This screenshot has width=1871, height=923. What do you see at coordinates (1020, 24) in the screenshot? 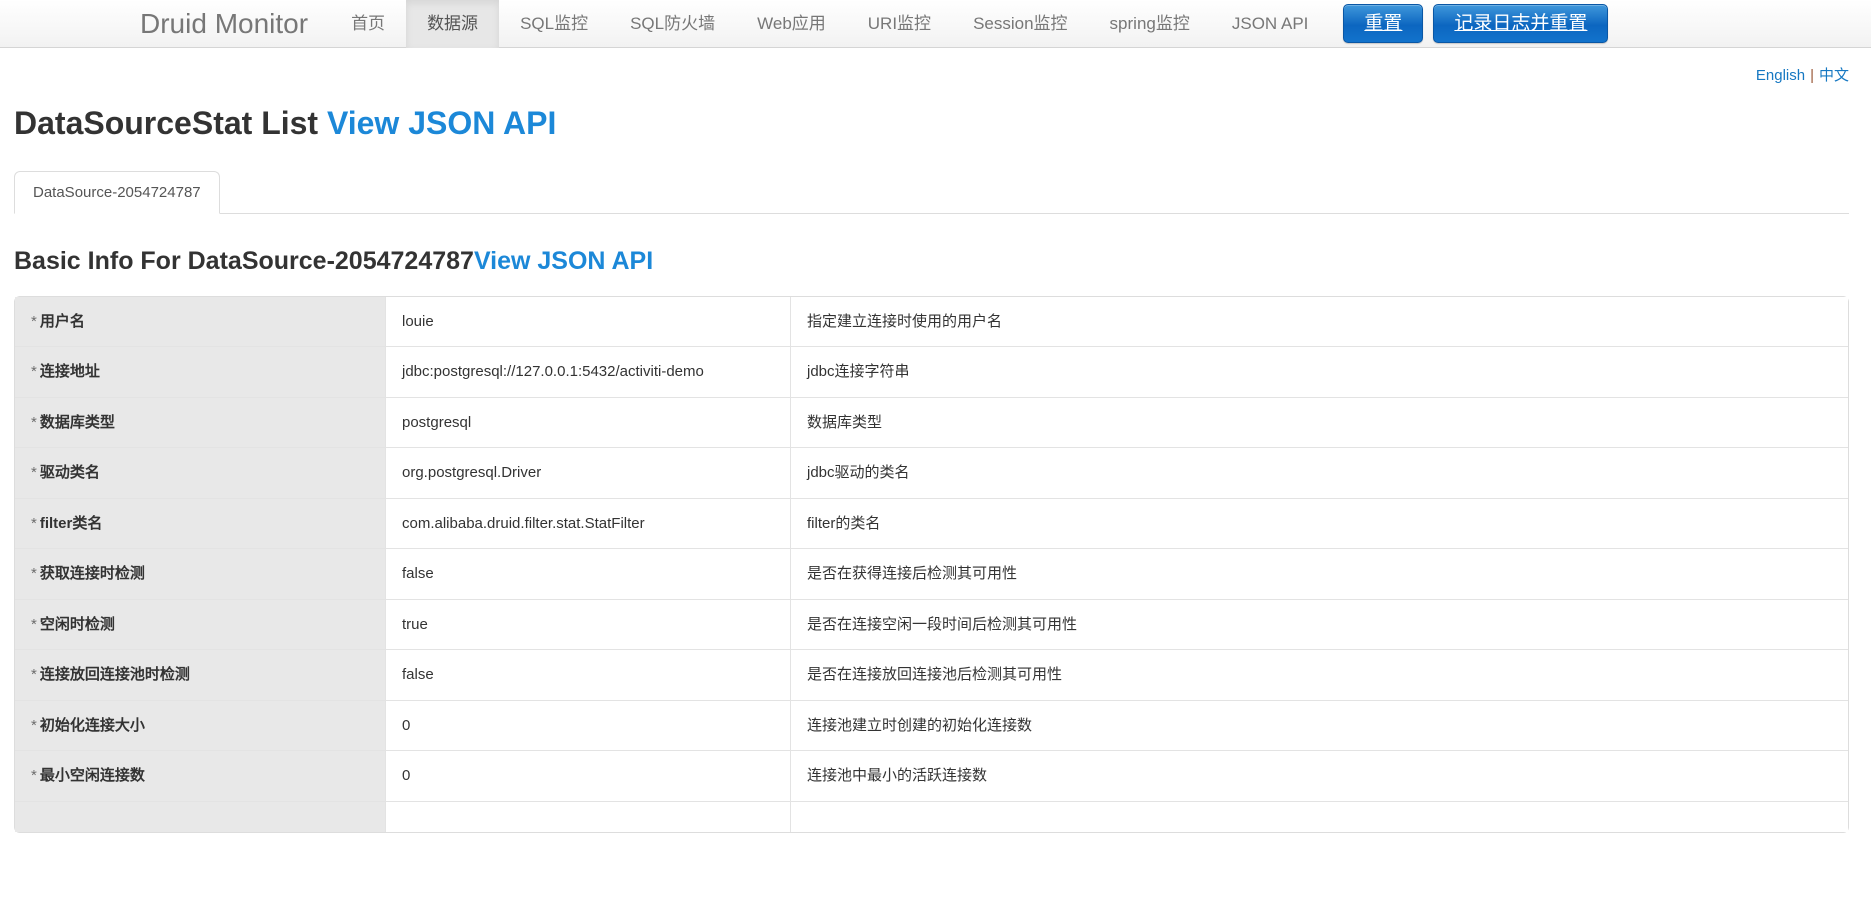
I see `nav-item-session-monitor: Session监控` at bounding box center [1020, 24].